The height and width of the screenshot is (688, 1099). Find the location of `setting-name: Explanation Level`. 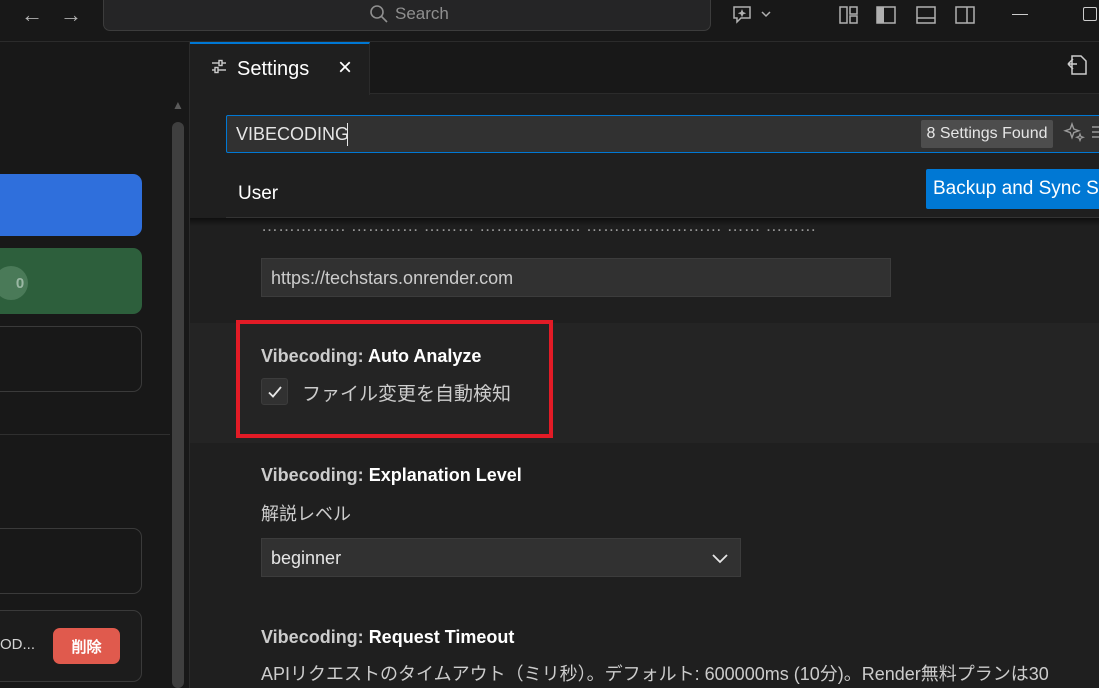

setting-name: Explanation Level is located at coordinates (445, 475).